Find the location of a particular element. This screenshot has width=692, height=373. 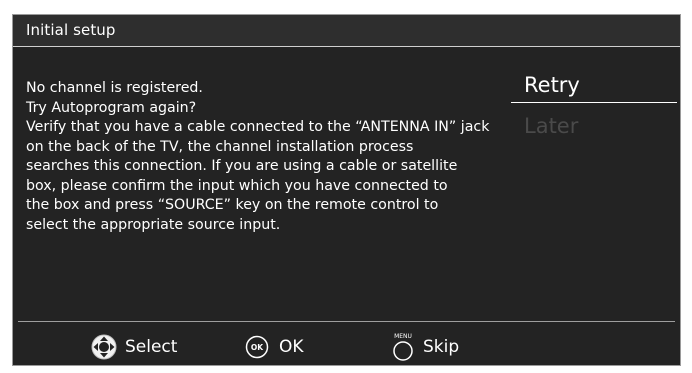

select-label: Select is located at coordinates (151, 347).